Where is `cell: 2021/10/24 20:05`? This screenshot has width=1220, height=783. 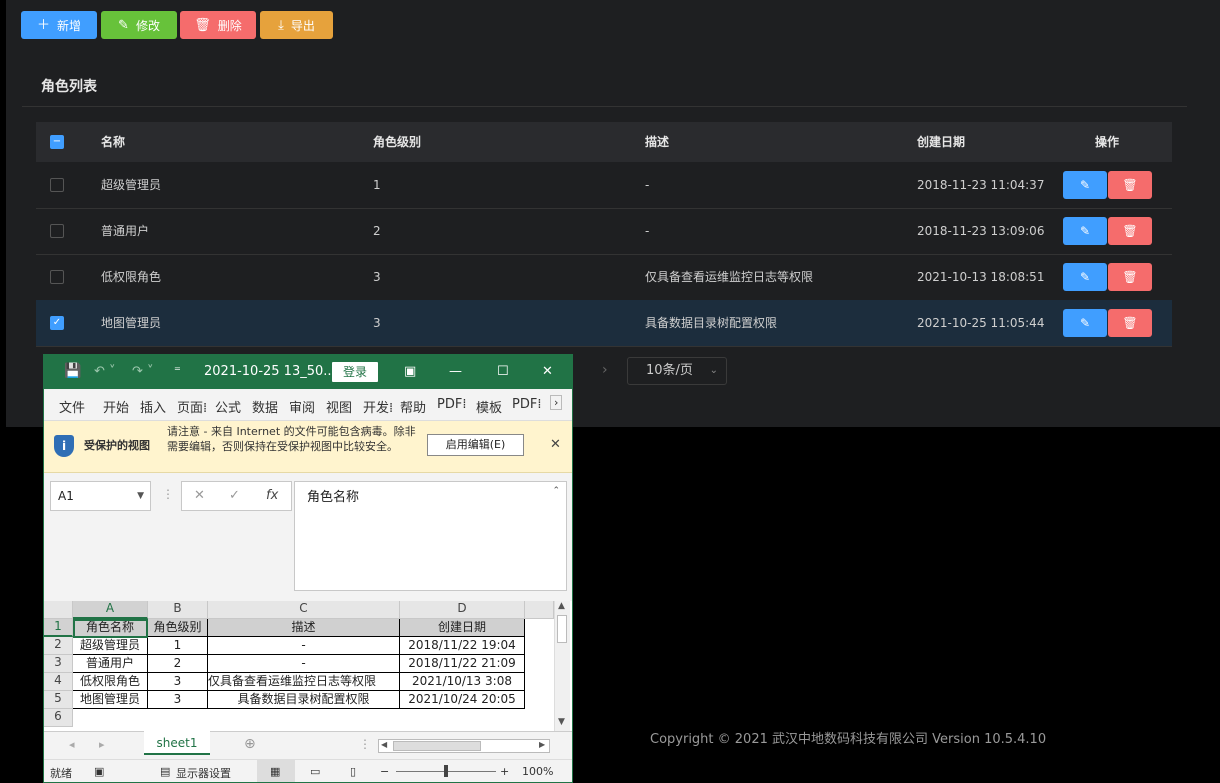
cell: 2021/10/24 20:05 is located at coordinates (462, 700).